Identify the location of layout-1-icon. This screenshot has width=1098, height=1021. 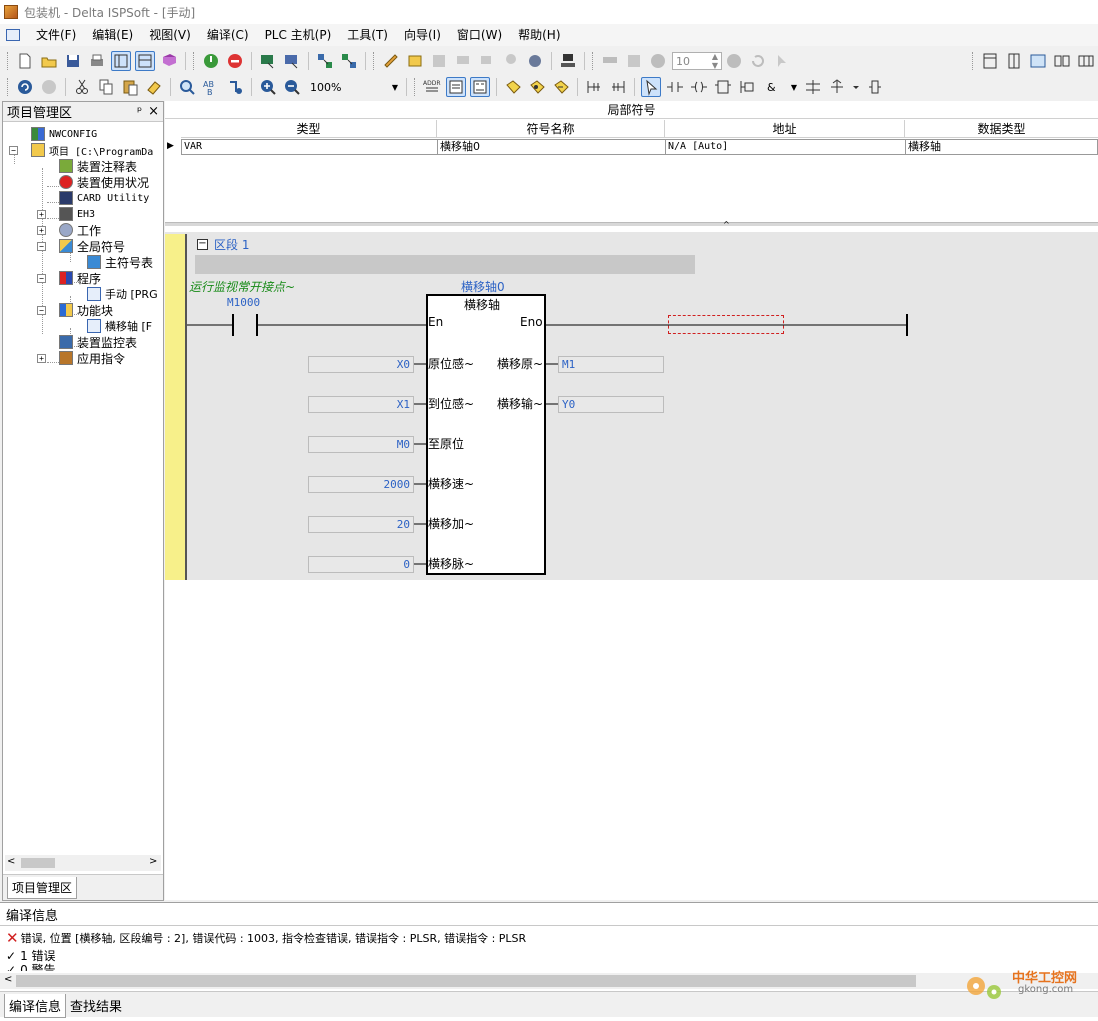
(990, 61).